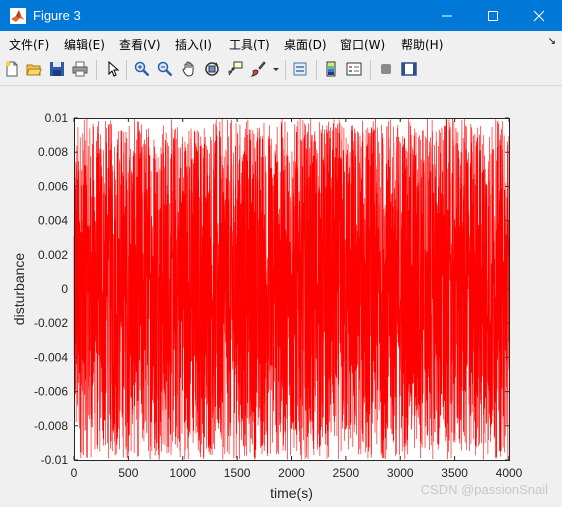 This screenshot has width=562, height=507. I want to click on y-tick-label: 0.002, so click(53, 255).